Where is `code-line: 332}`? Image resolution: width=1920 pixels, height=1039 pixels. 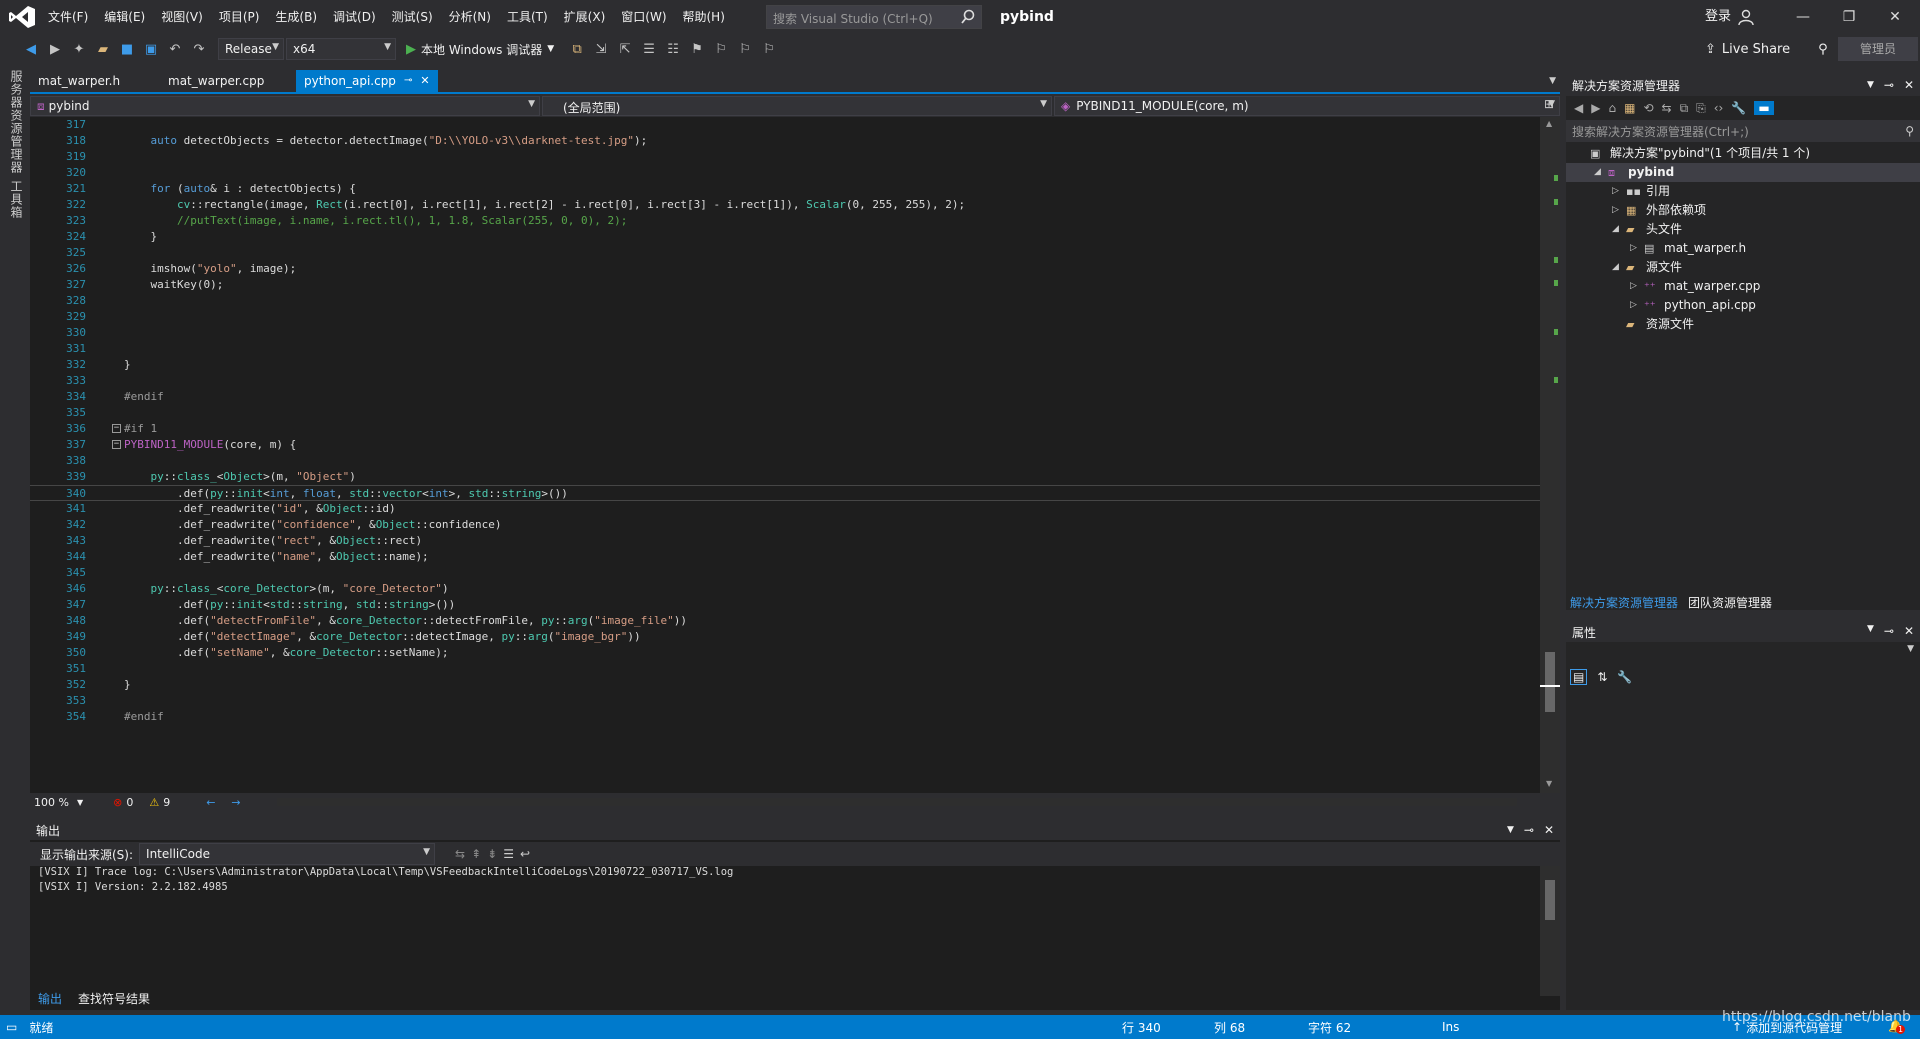 code-line: 332} is located at coordinates (785, 365).